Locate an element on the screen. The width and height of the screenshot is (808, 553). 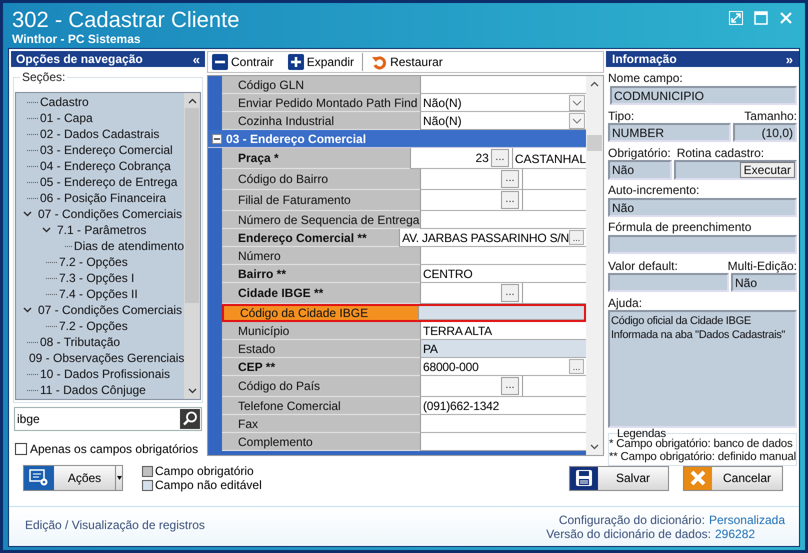
tree-item: Dias de atendimento is located at coordinates (129, 246).